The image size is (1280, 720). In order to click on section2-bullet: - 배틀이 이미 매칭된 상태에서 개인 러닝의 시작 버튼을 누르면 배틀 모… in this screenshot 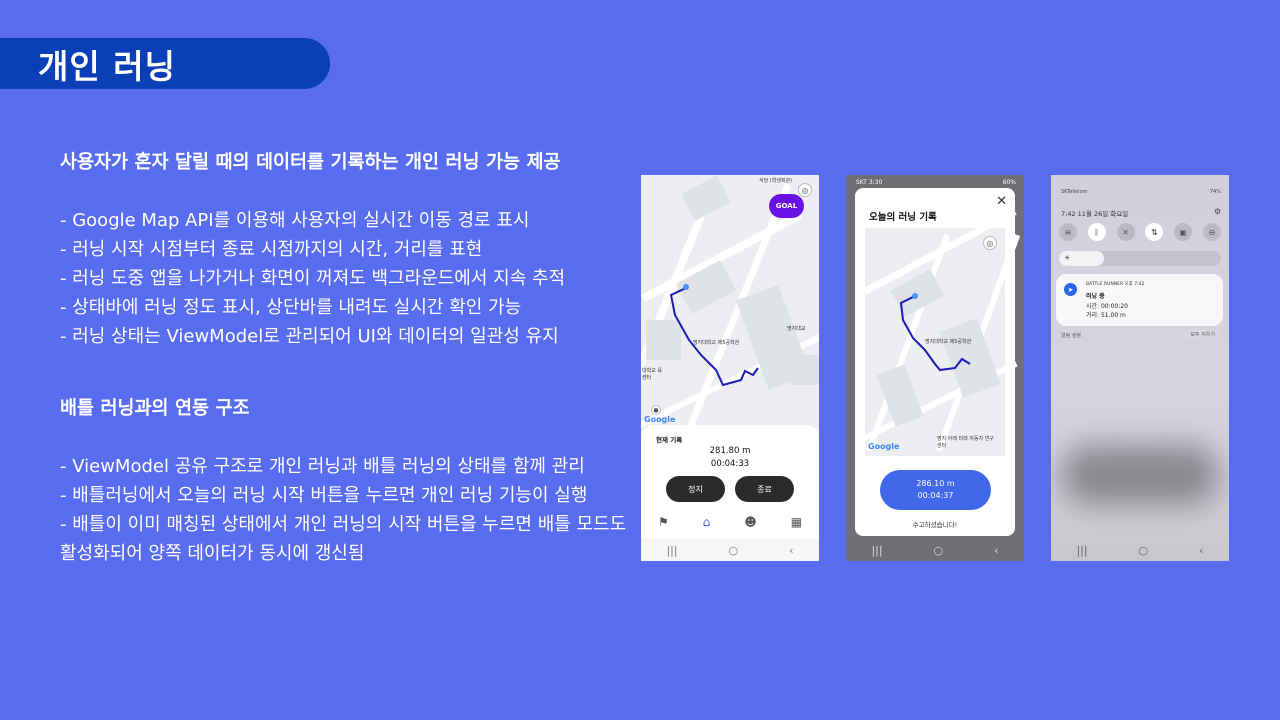, I will do `click(343, 524)`.